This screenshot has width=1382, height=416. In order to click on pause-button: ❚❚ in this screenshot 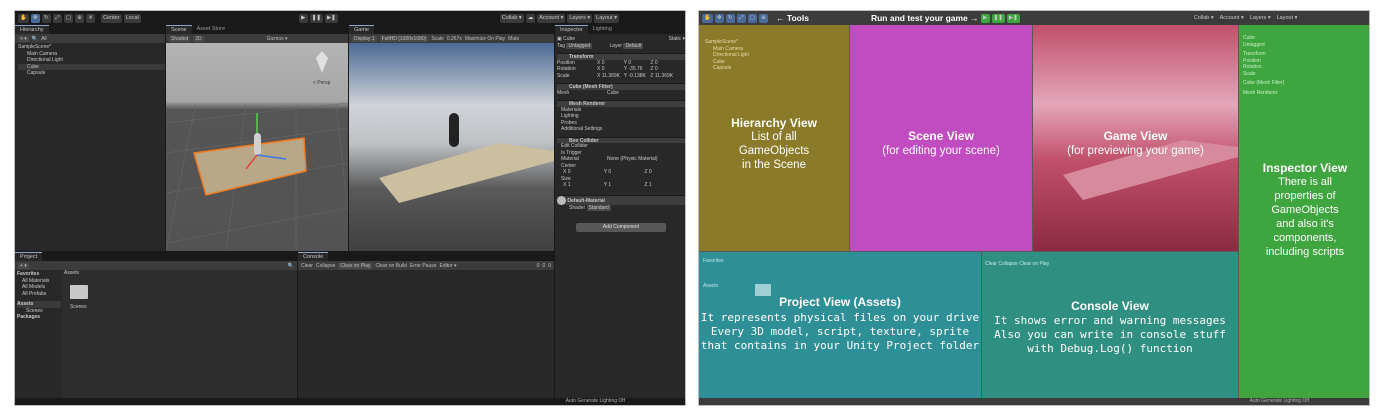, I will do `click(316, 18)`.